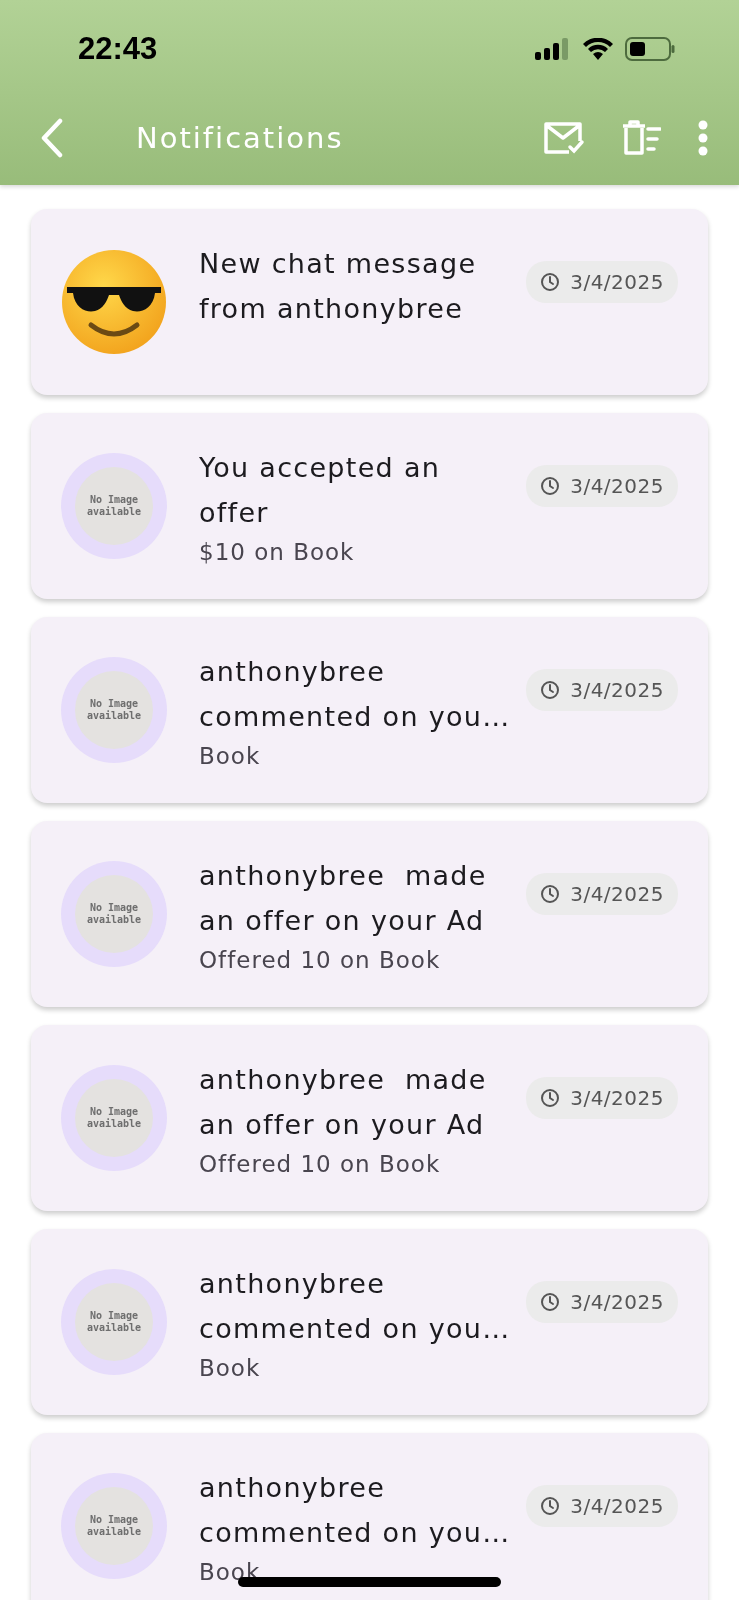 The width and height of the screenshot is (739, 1600). I want to click on notification-card: New chat message from anthonybree 3/4/2025, so click(369, 302).